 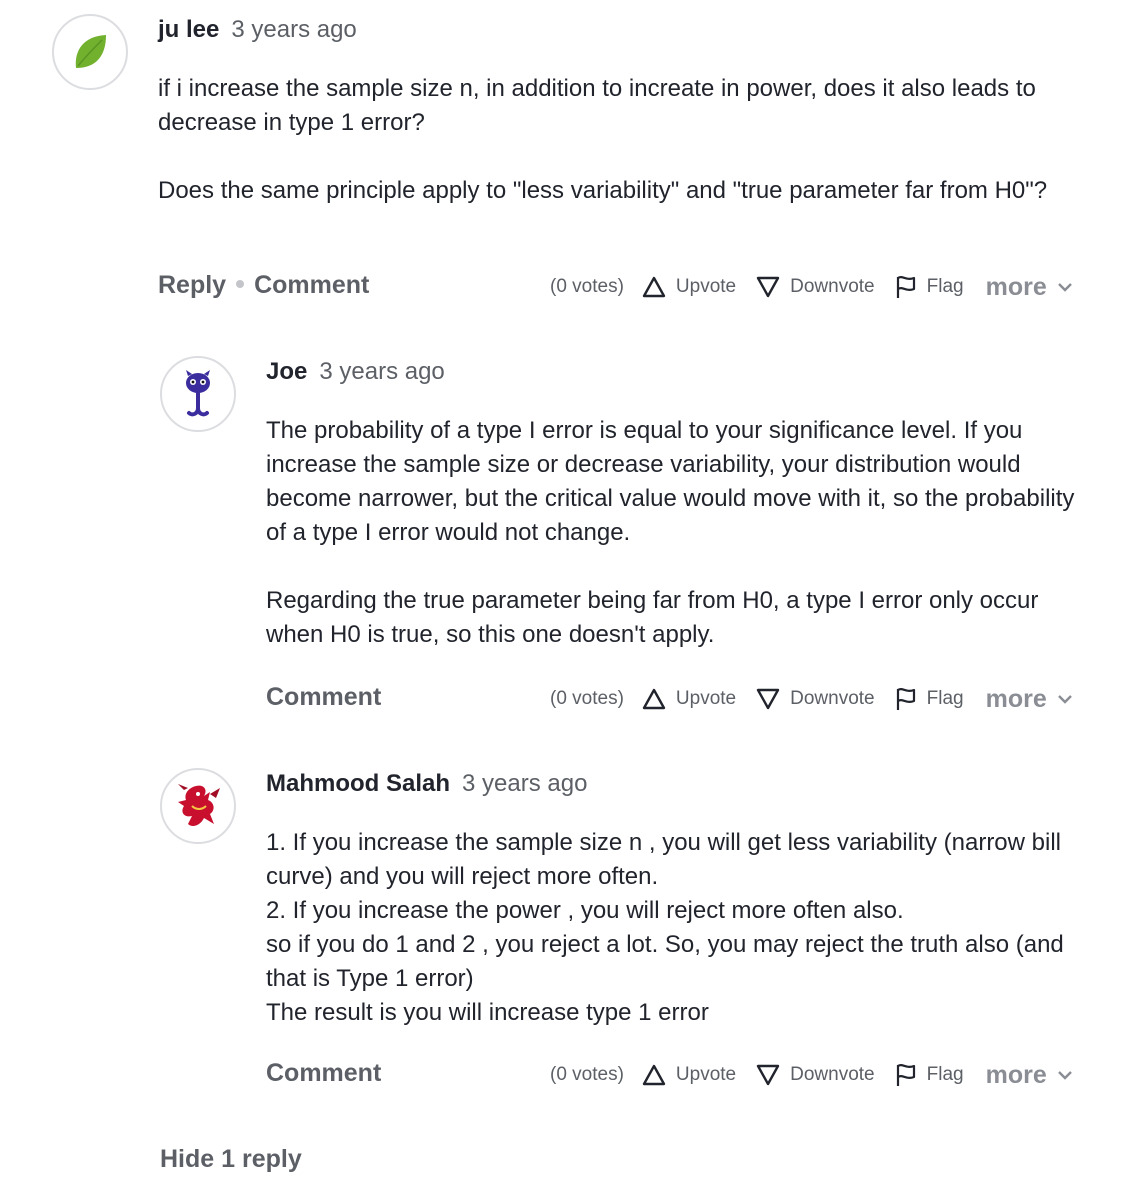 I want to click on red-dragon-icon, so click(x=199, y=805).